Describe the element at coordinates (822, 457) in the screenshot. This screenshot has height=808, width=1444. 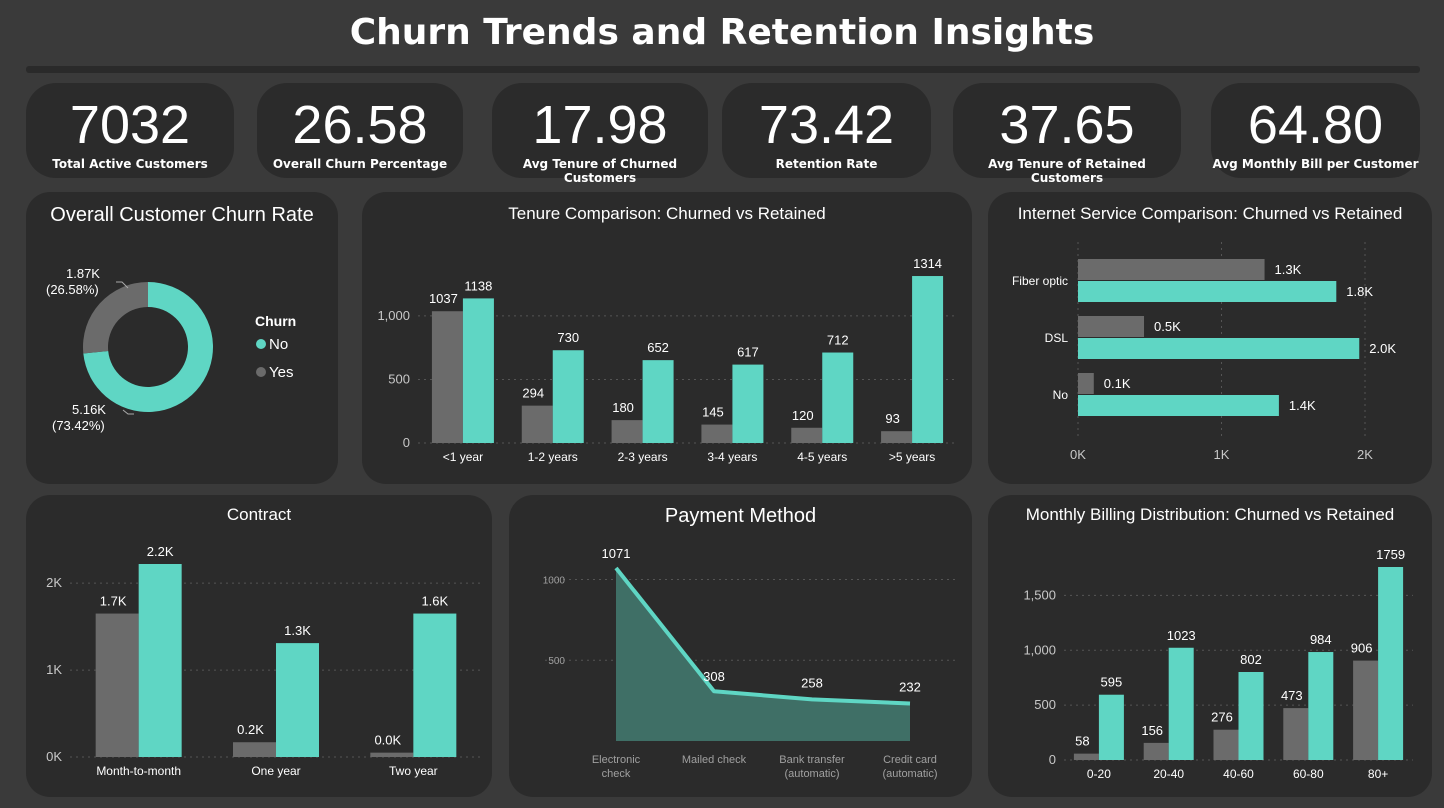
I see `x-tick-label: 4-5 years` at that location.